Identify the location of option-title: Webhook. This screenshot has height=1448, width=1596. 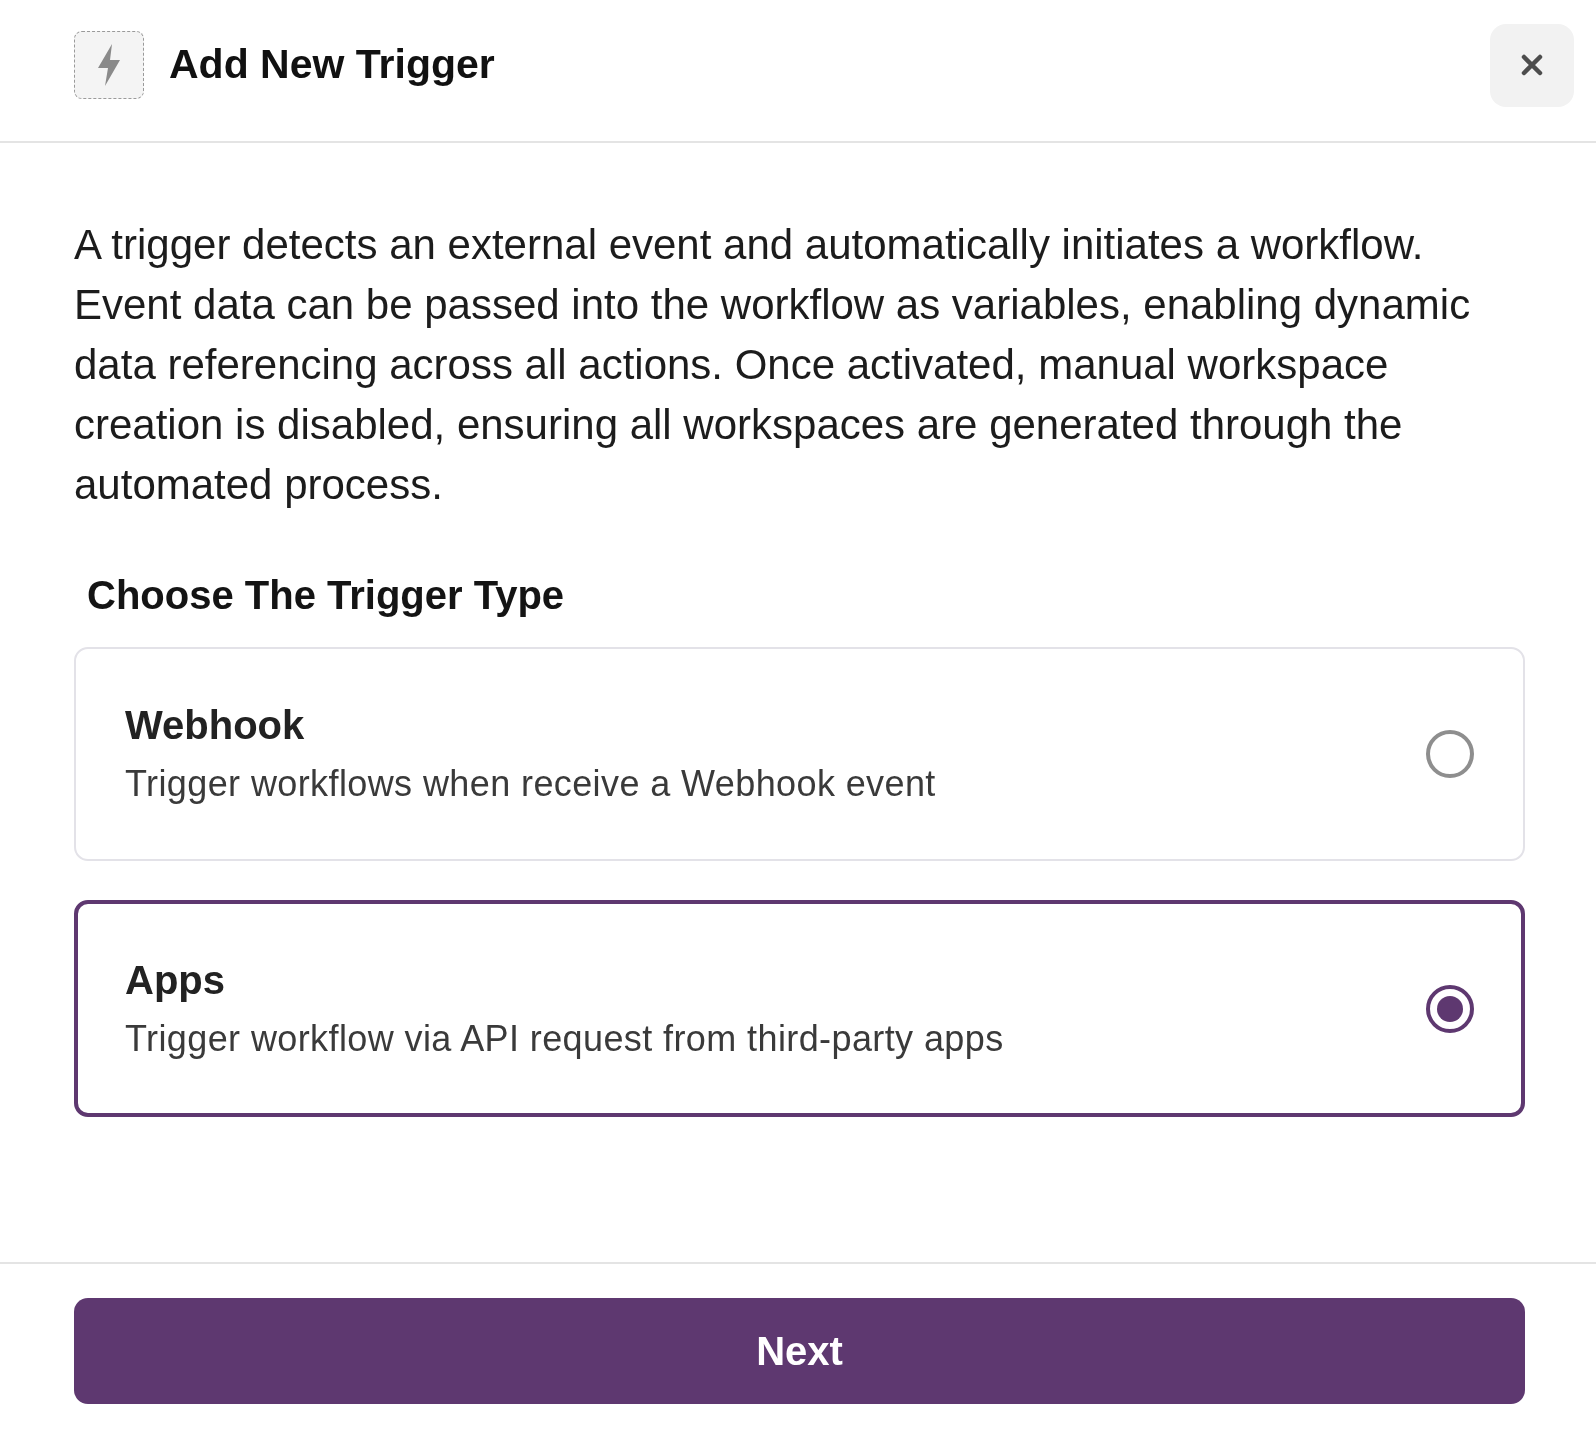
(215, 725).